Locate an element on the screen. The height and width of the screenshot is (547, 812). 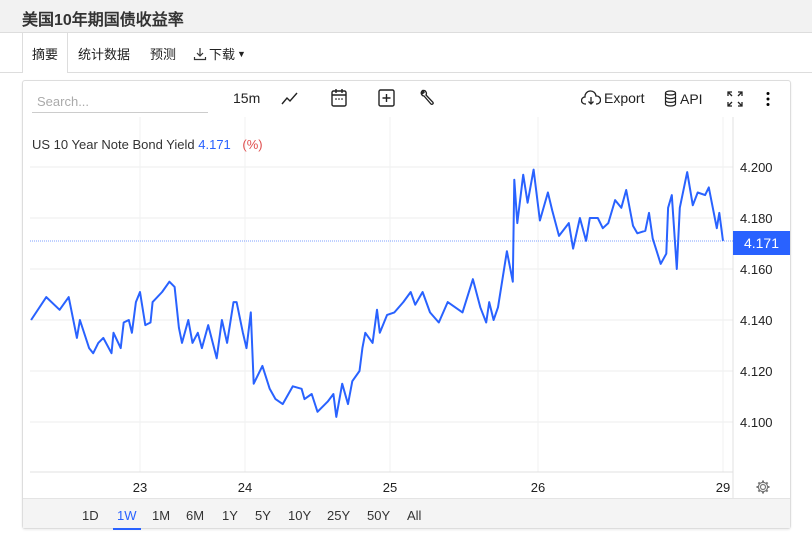
range-button-25y: 25Y is located at coordinates (338, 515).